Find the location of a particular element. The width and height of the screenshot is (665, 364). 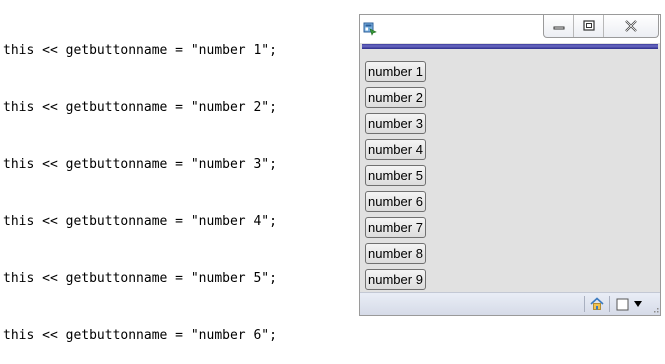

code-line: this << getbuttonname = "number 3"; is located at coordinates (140, 164).